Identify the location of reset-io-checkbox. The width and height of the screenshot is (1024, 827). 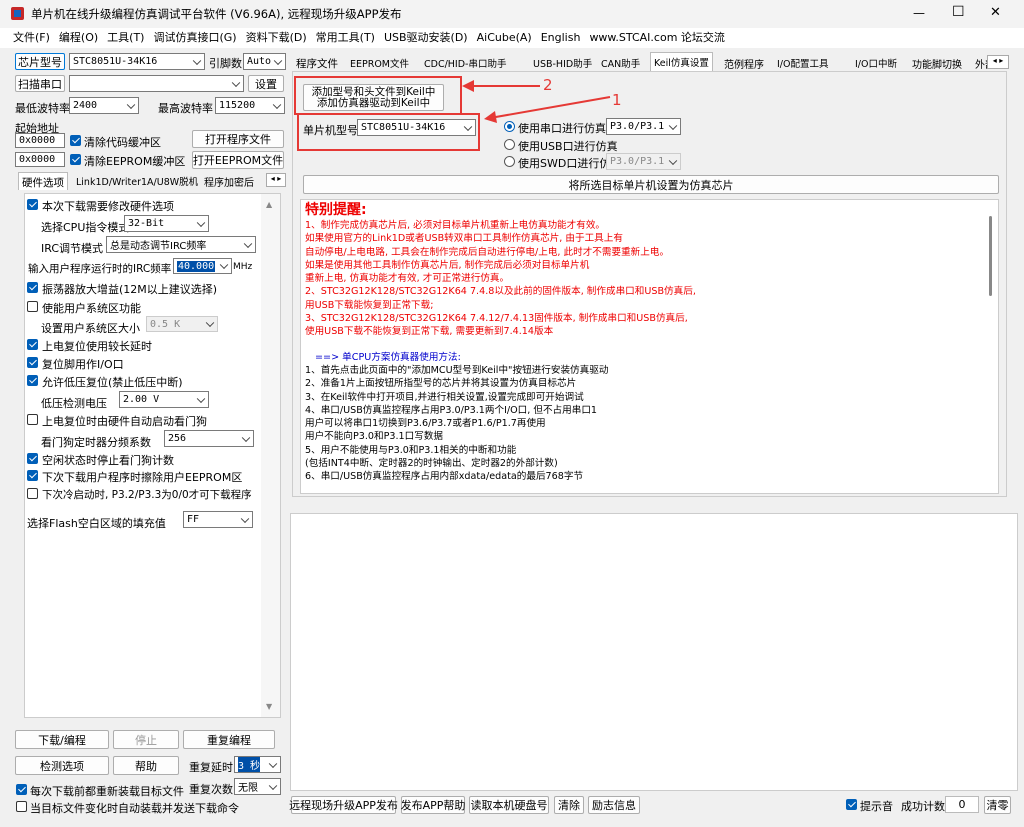
(32, 362).